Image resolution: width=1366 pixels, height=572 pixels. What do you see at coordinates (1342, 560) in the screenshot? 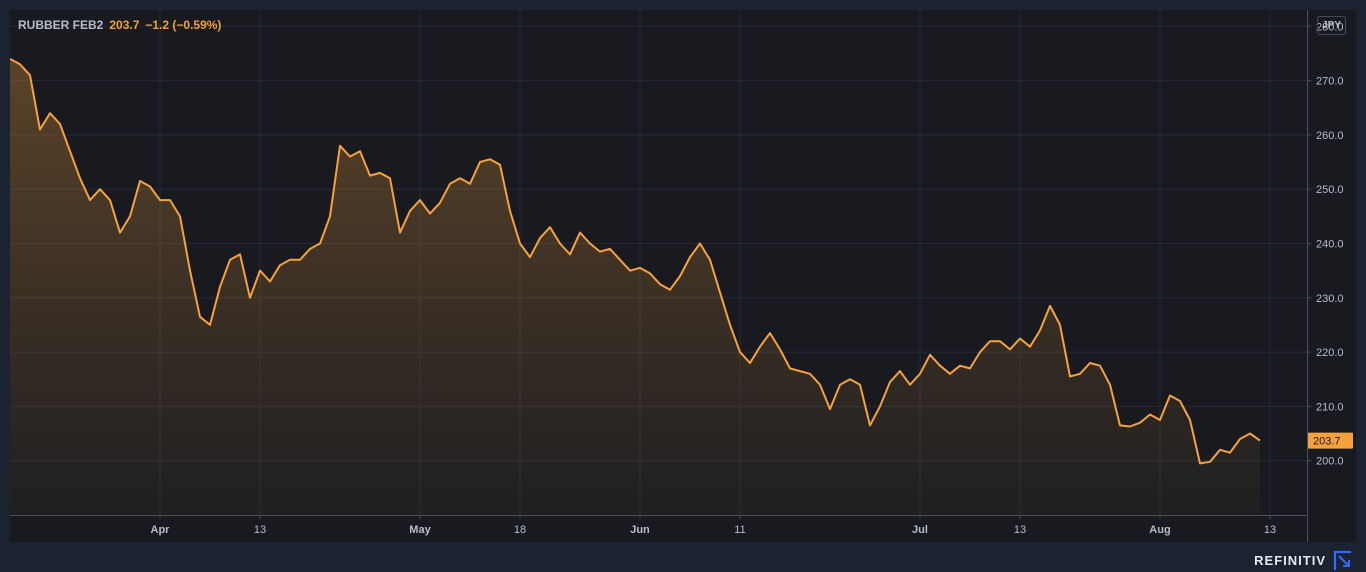
I see `refinitiv-logo-icon` at bounding box center [1342, 560].